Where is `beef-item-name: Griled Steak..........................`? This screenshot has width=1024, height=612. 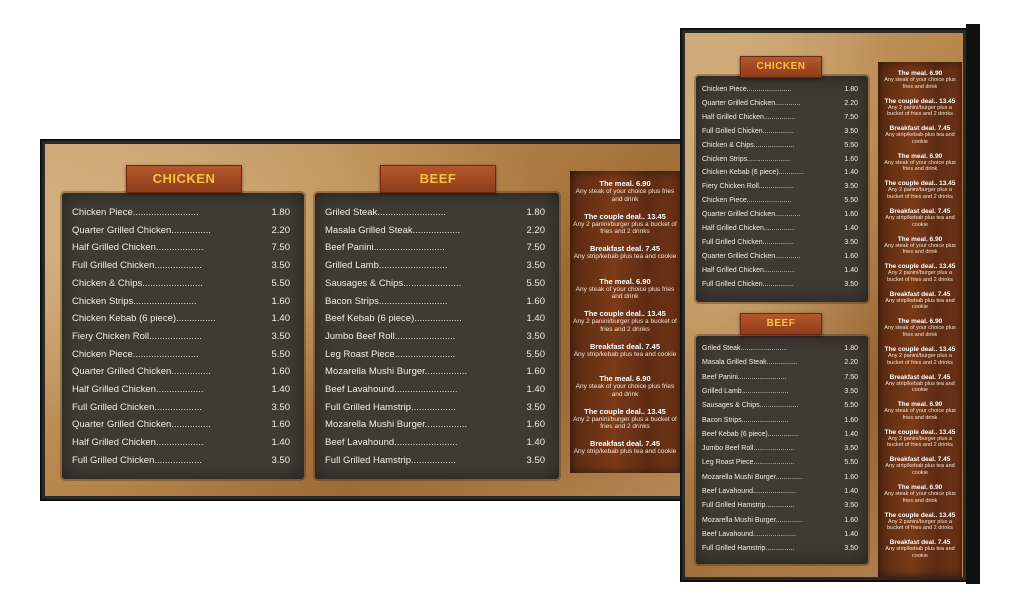
beef-item-name: Griled Steak.......................... is located at coordinates (385, 212).